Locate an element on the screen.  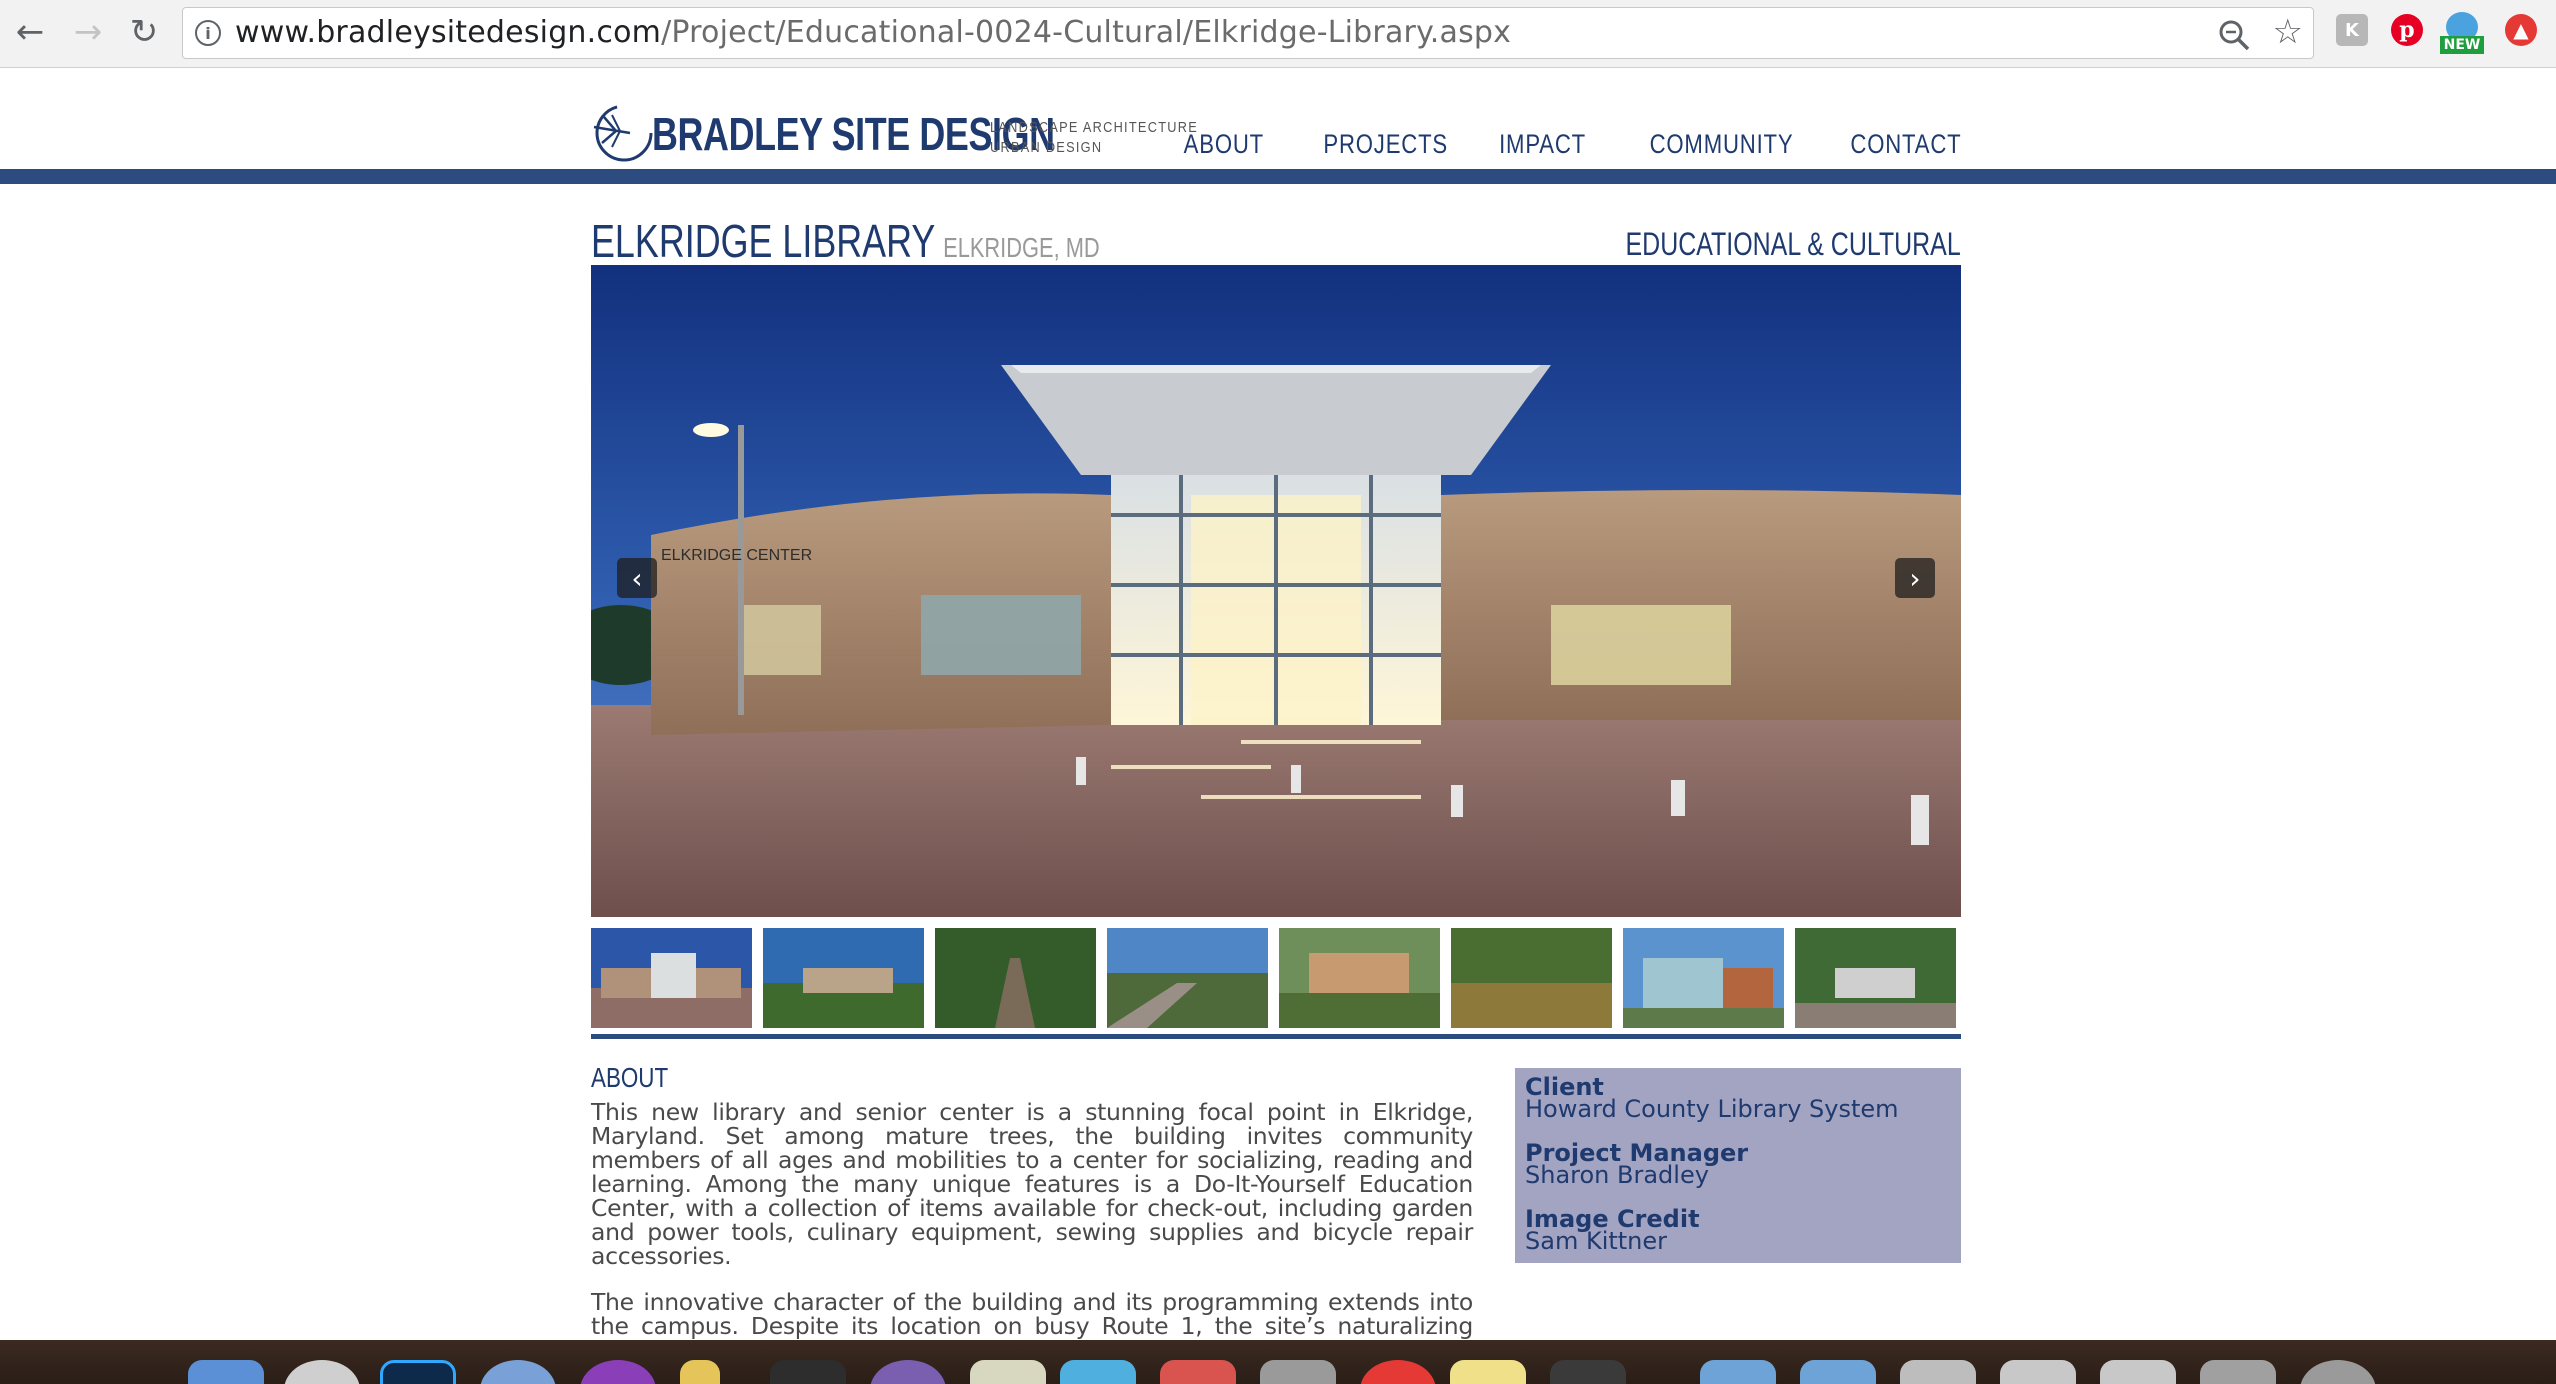
site-info-icon: i is located at coordinates (208, 33).